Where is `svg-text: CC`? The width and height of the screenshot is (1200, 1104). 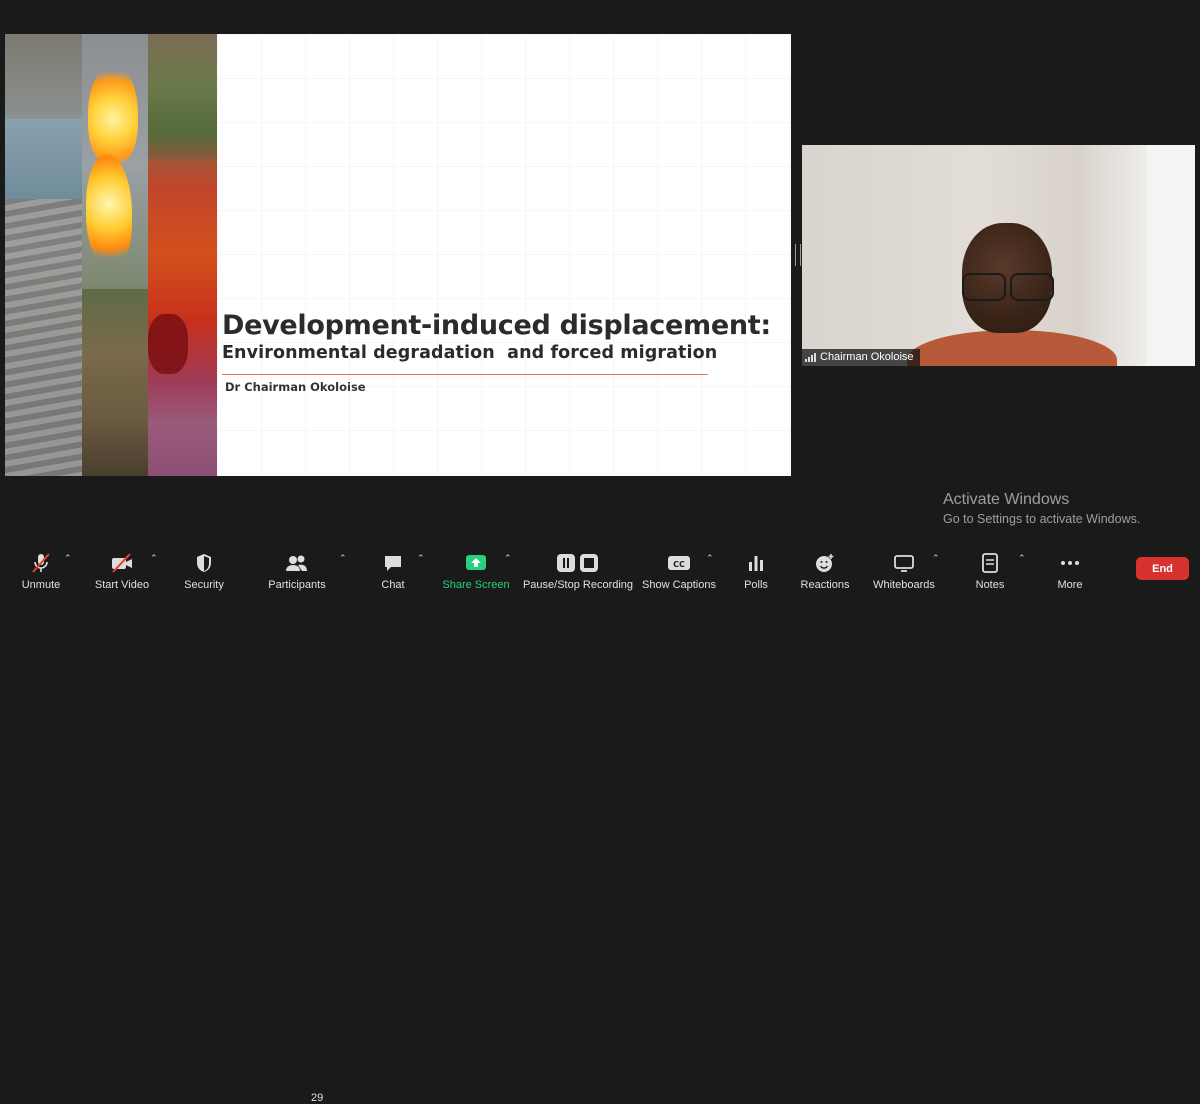
svg-text: CC is located at coordinates (679, 564).